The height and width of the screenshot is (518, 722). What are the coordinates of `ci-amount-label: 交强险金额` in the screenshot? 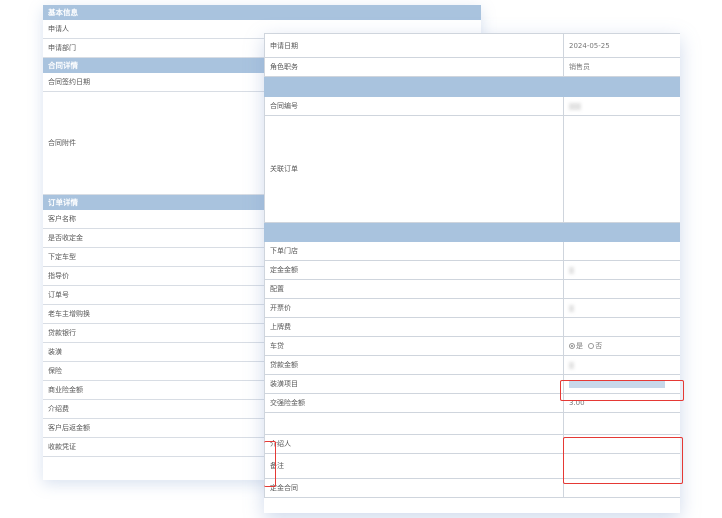 It's located at (414, 403).